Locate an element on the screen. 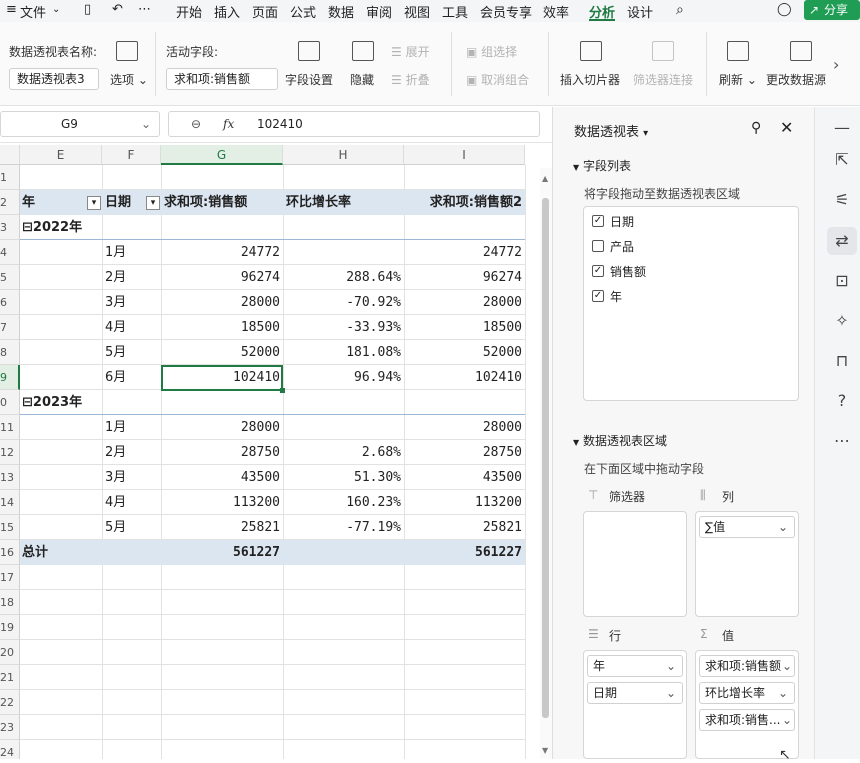  refresh-button: 刷新 ⌄ is located at coordinates (738, 79).